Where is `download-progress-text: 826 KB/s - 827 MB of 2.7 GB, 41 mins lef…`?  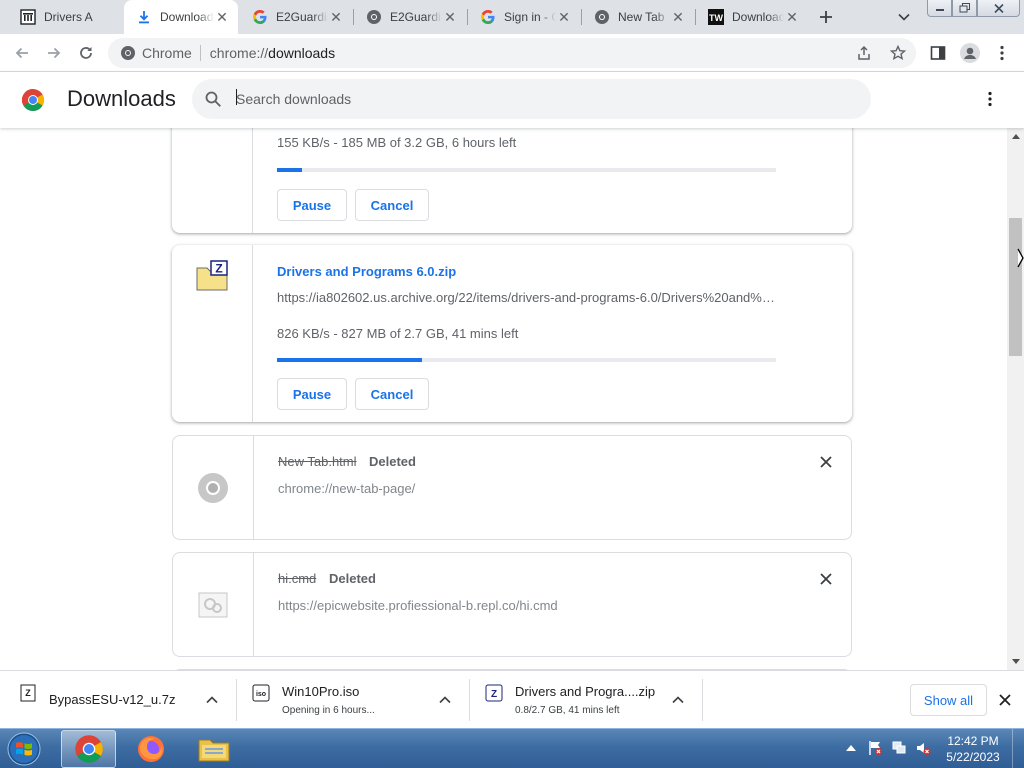 download-progress-text: 826 KB/s - 827 MB of 2.7 GB, 41 mins lef… is located at coordinates (398, 333).